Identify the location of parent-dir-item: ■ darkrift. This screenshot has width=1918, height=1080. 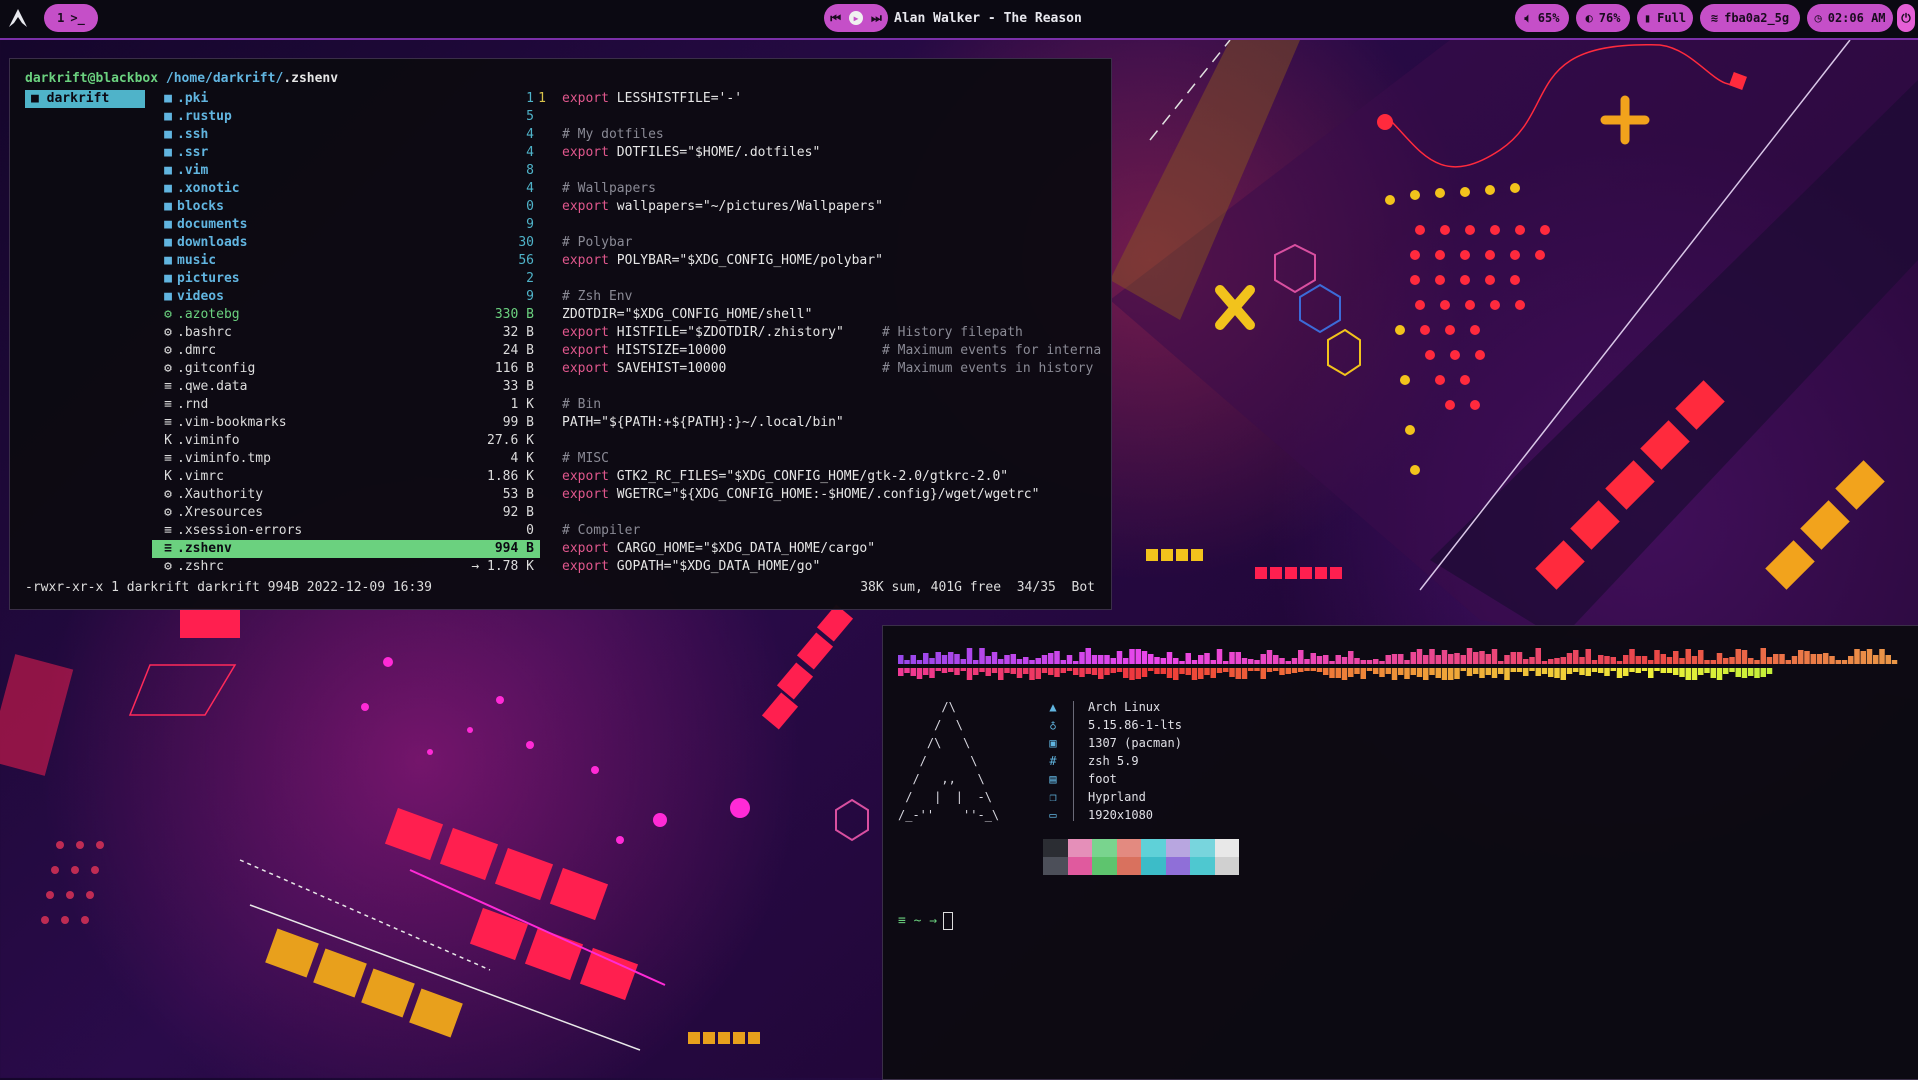
(85, 99).